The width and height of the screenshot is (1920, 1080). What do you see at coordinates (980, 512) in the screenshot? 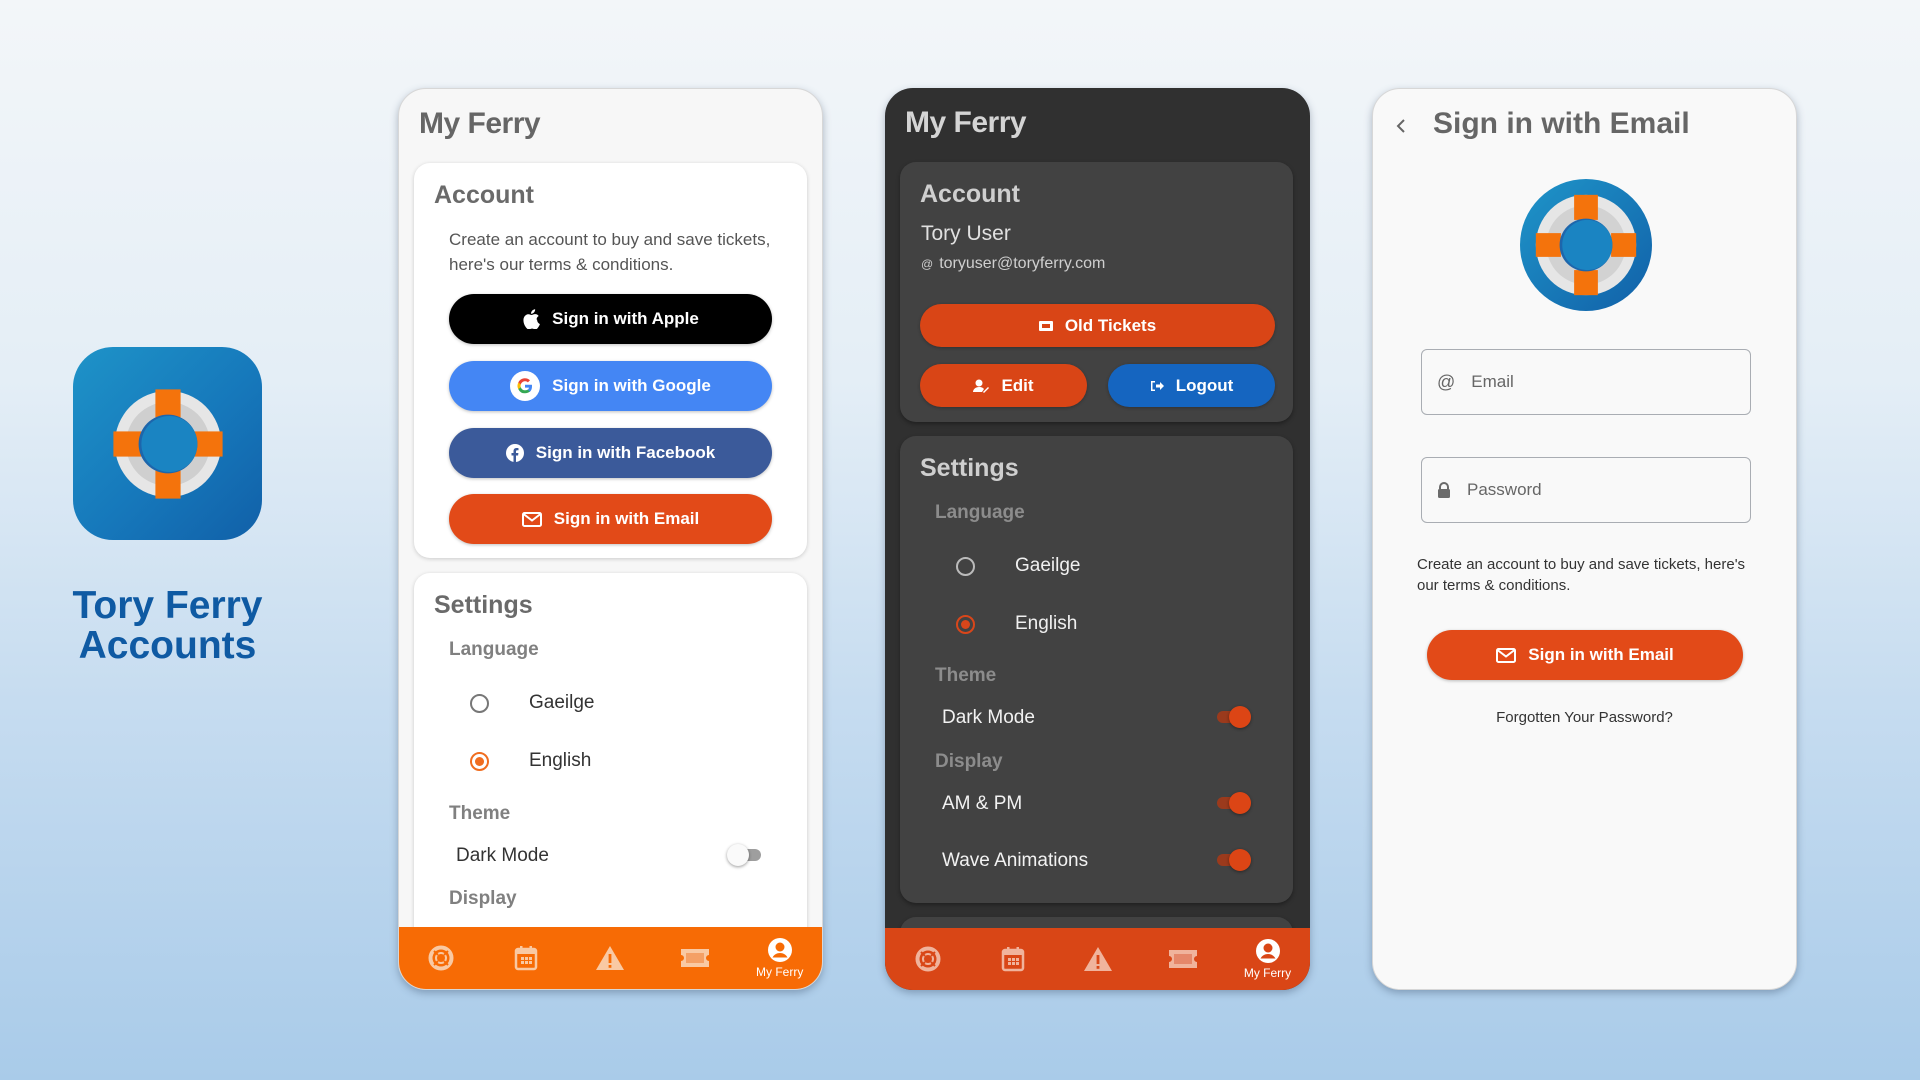
I see `language-label: Language` at bounding box center [980, 512].